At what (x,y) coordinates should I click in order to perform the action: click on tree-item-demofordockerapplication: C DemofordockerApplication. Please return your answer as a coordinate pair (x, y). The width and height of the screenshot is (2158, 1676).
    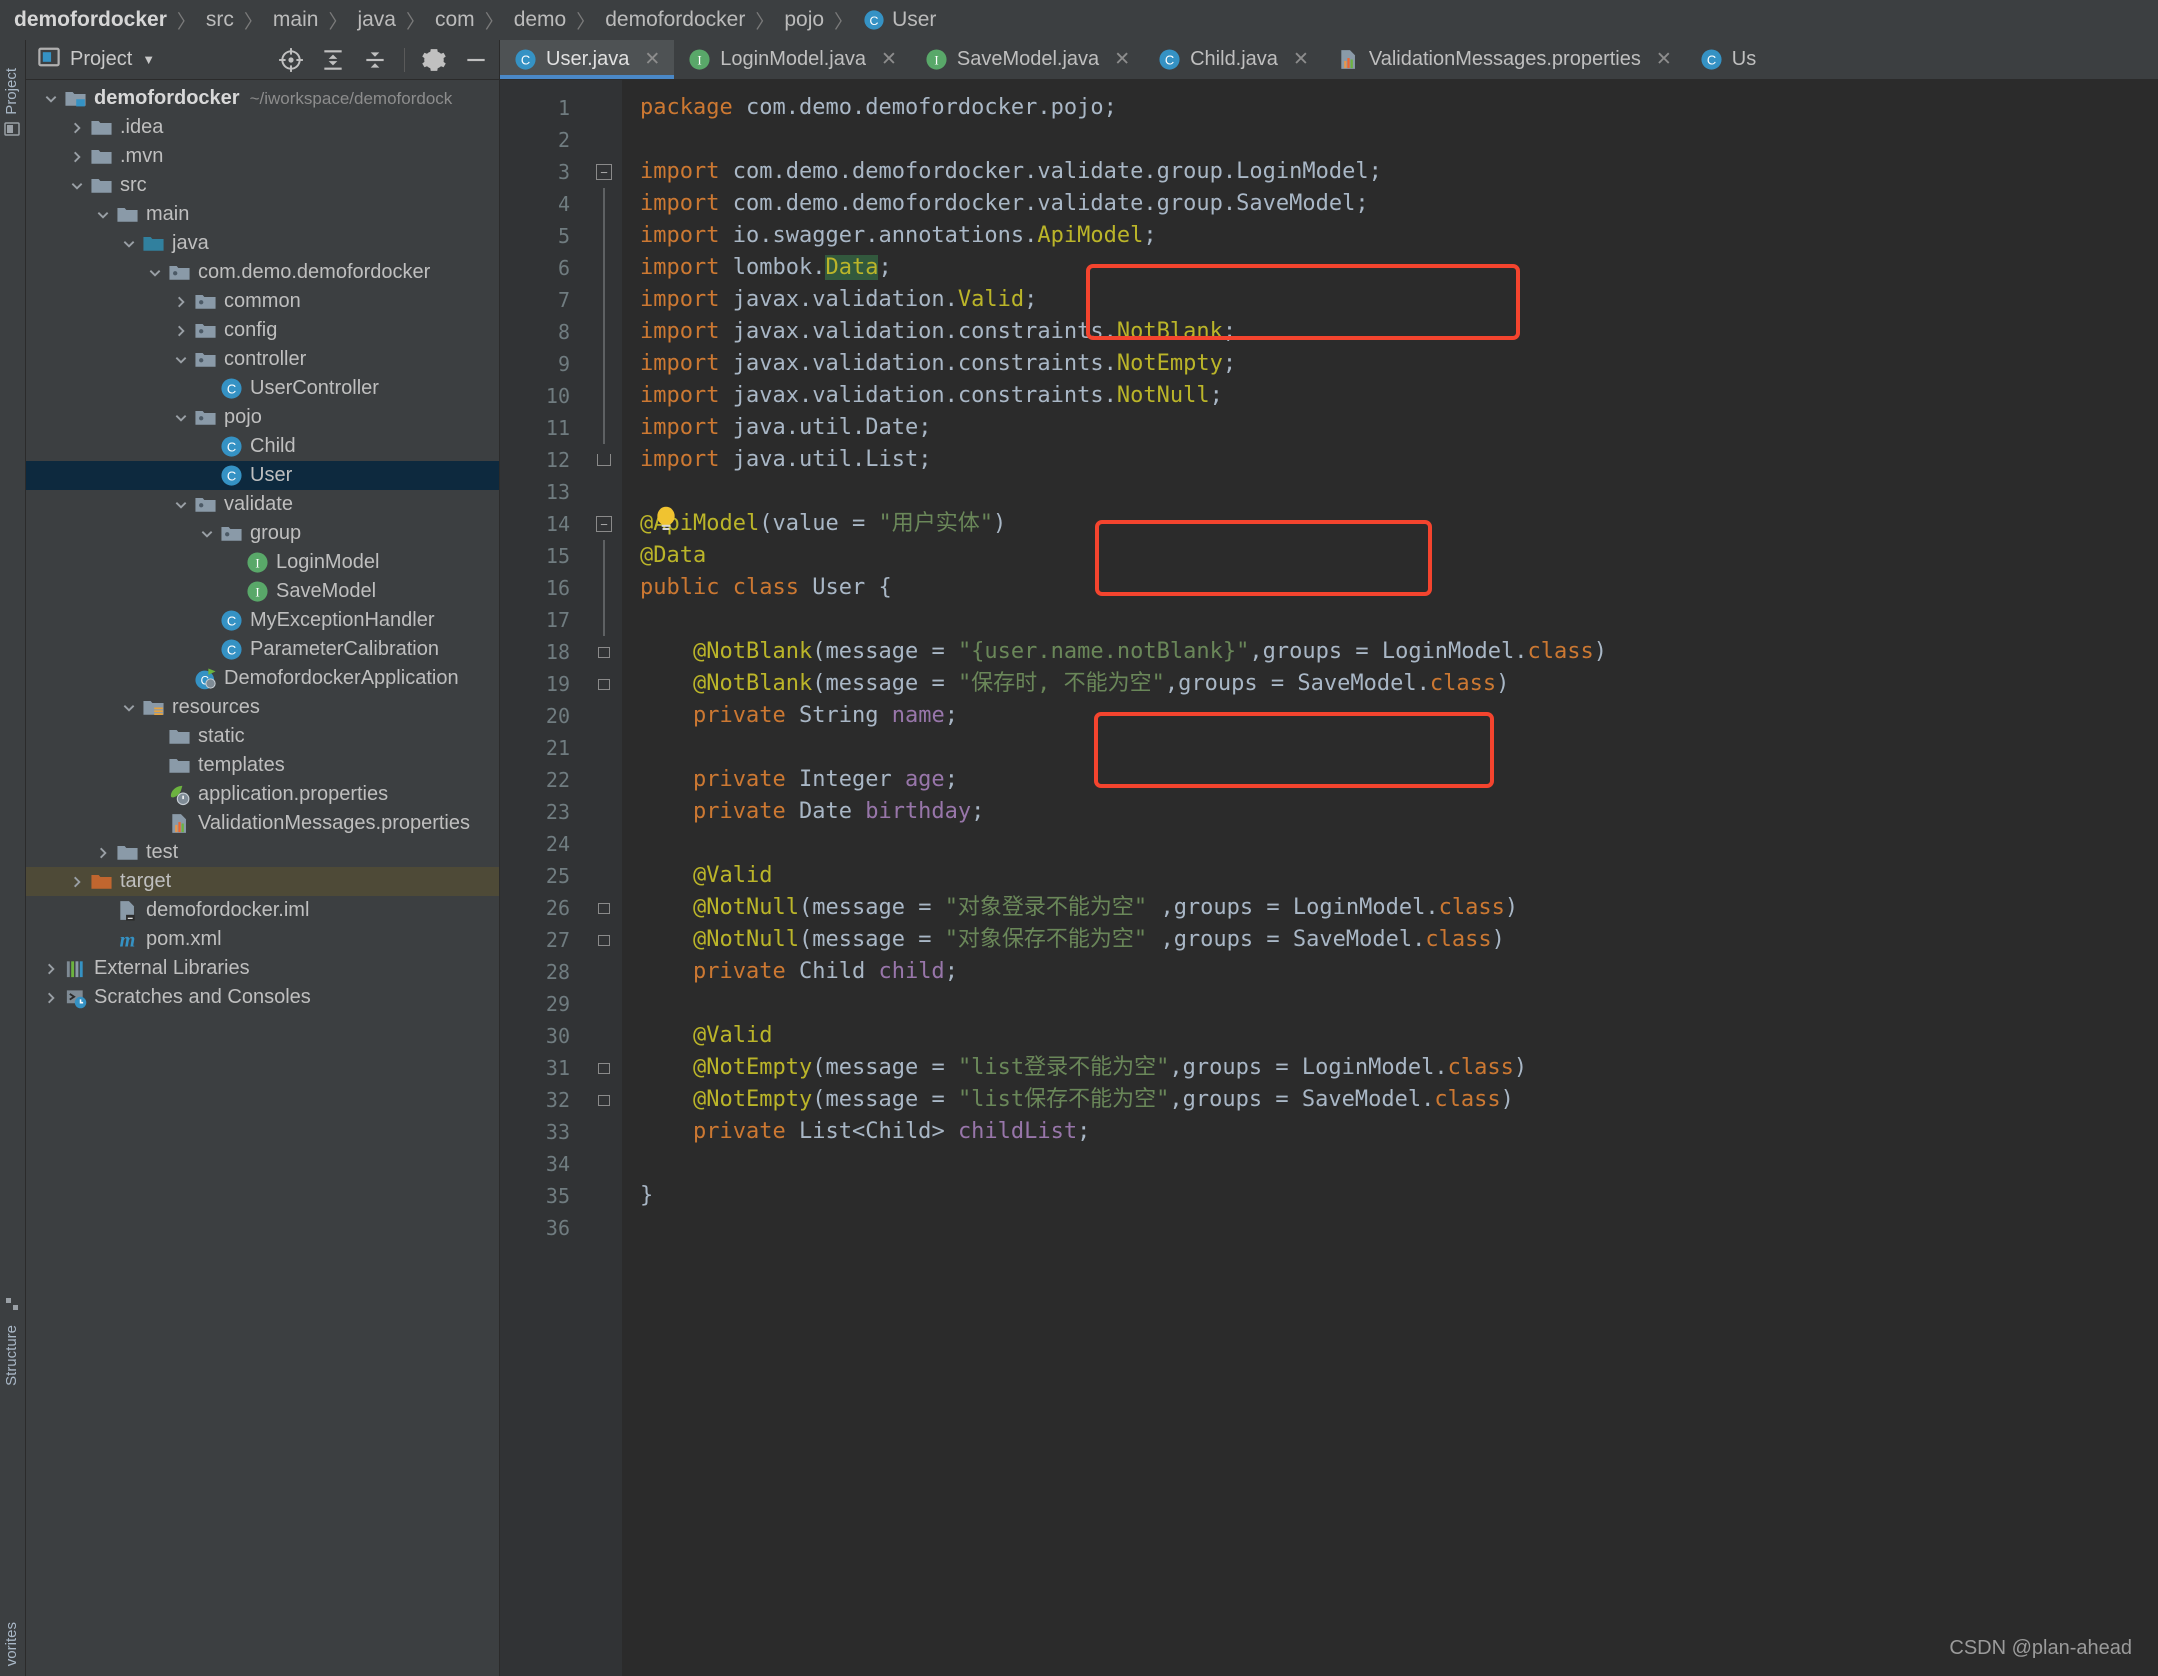
    Looking at the image, I should click on (262, 678).